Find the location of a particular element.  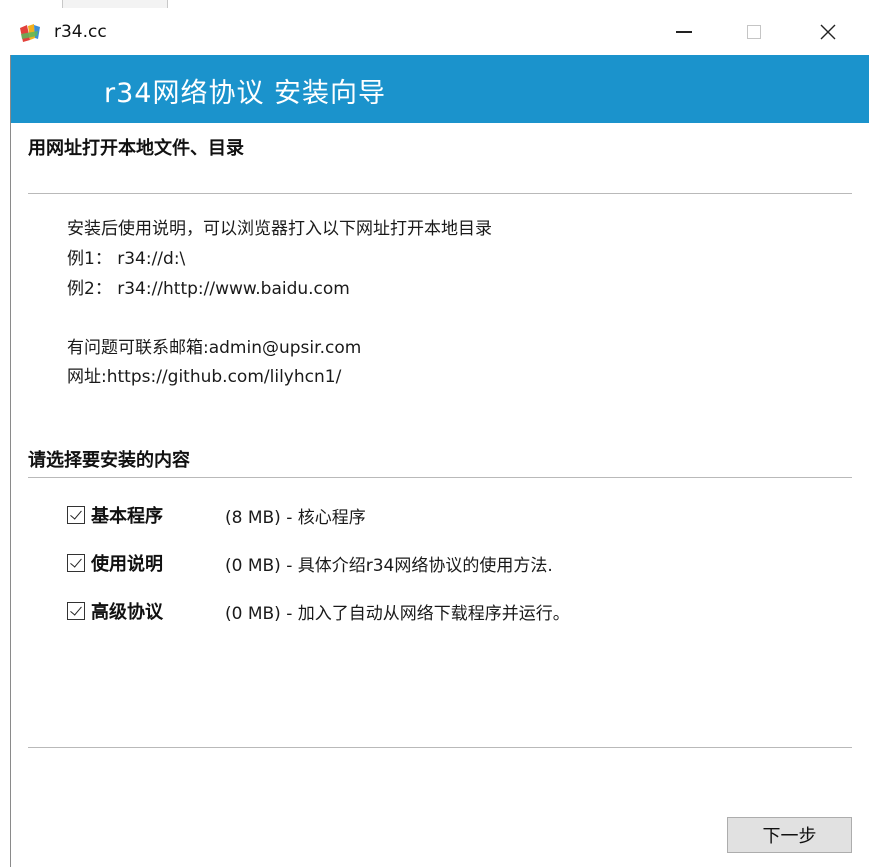

component-row-docs: 使用说明 (0 MB) - 具体介绍r34网络协议的使用方法. is located at coordinates (310, 563).